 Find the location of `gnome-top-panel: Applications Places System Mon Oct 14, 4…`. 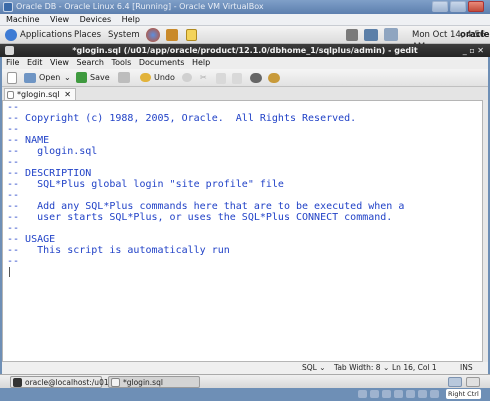

gnome-top-panel: Applications Places System Mon Oct 14, 4… is located at coordinates (245, 39).